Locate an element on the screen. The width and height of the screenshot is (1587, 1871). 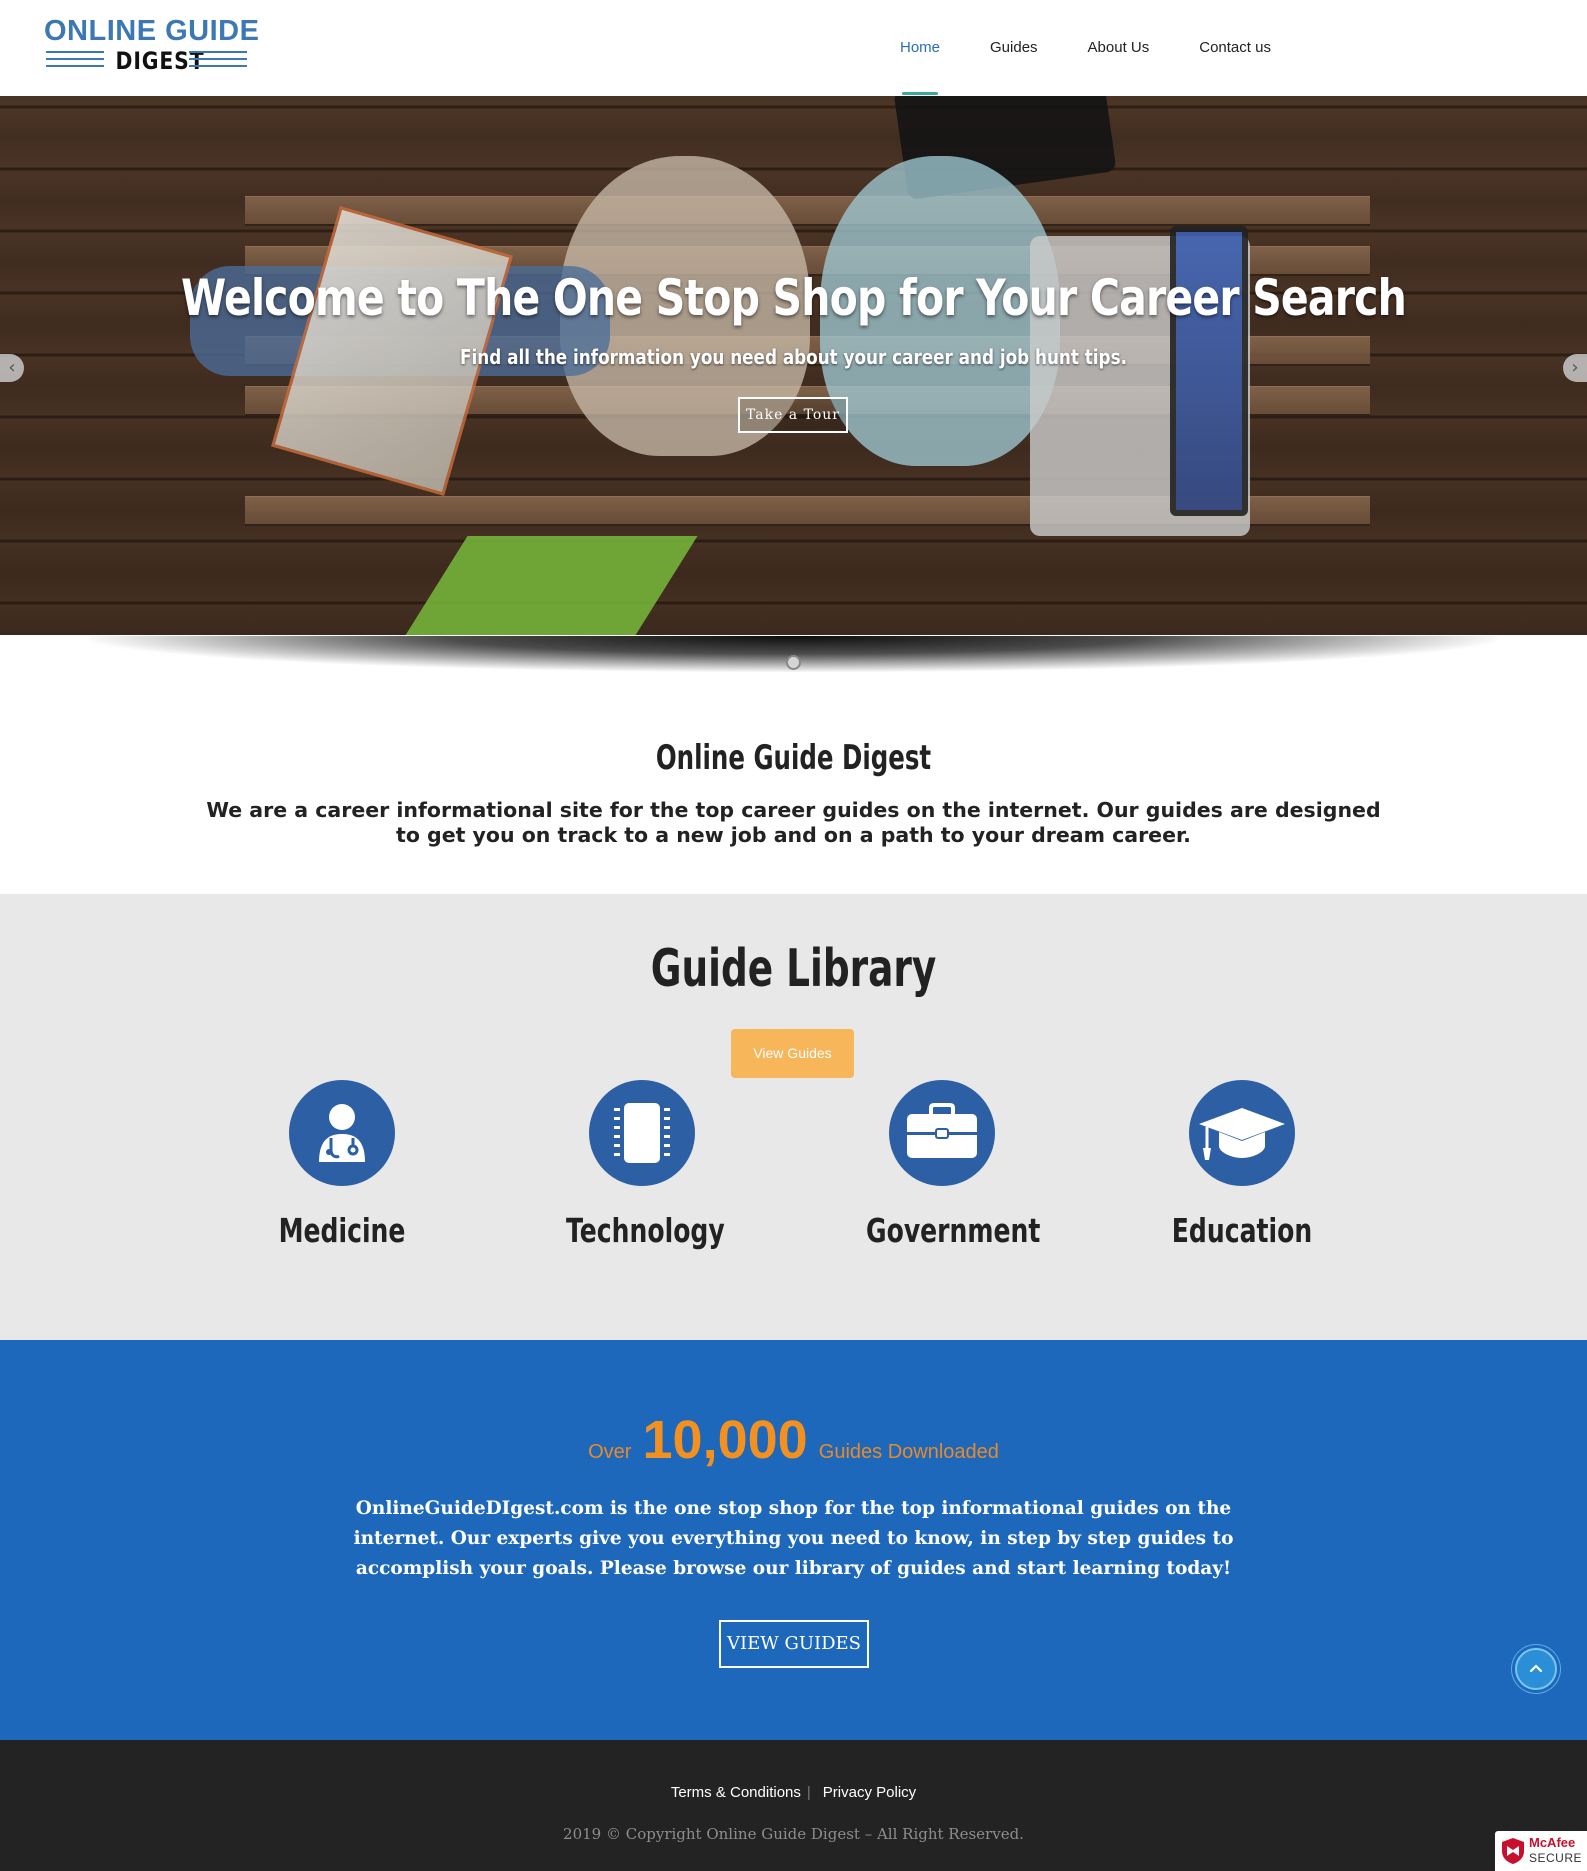
logo-lines-right is located at coordinates (218, 61).